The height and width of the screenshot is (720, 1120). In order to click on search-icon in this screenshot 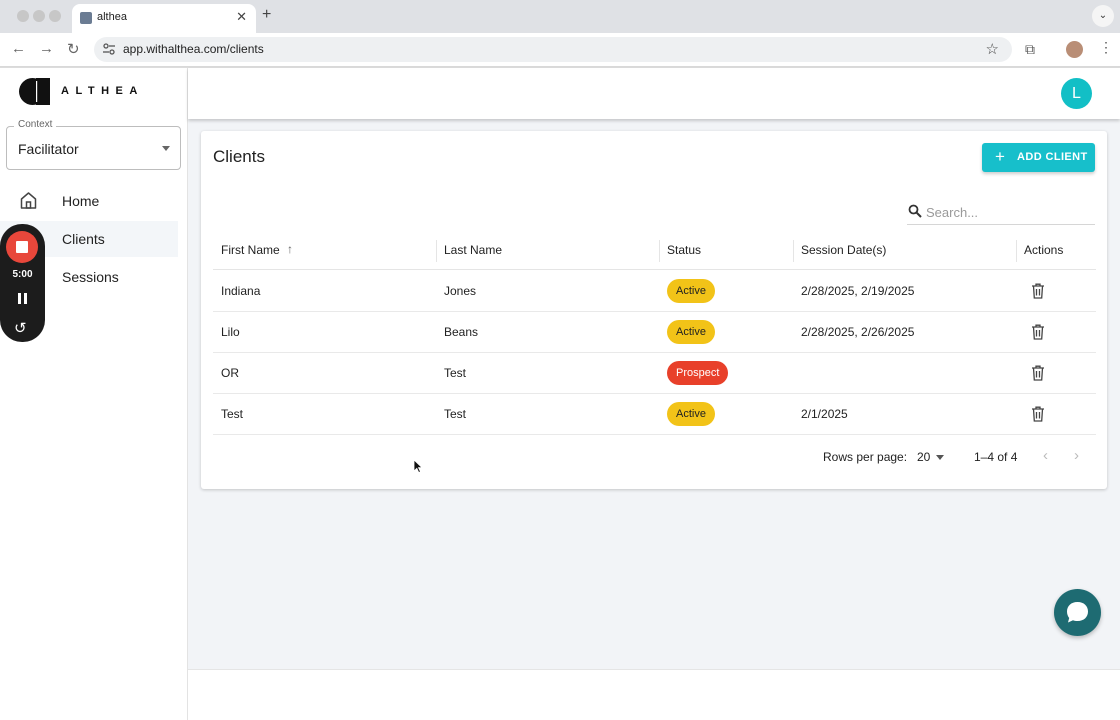, I will do `click(915, 211)`.